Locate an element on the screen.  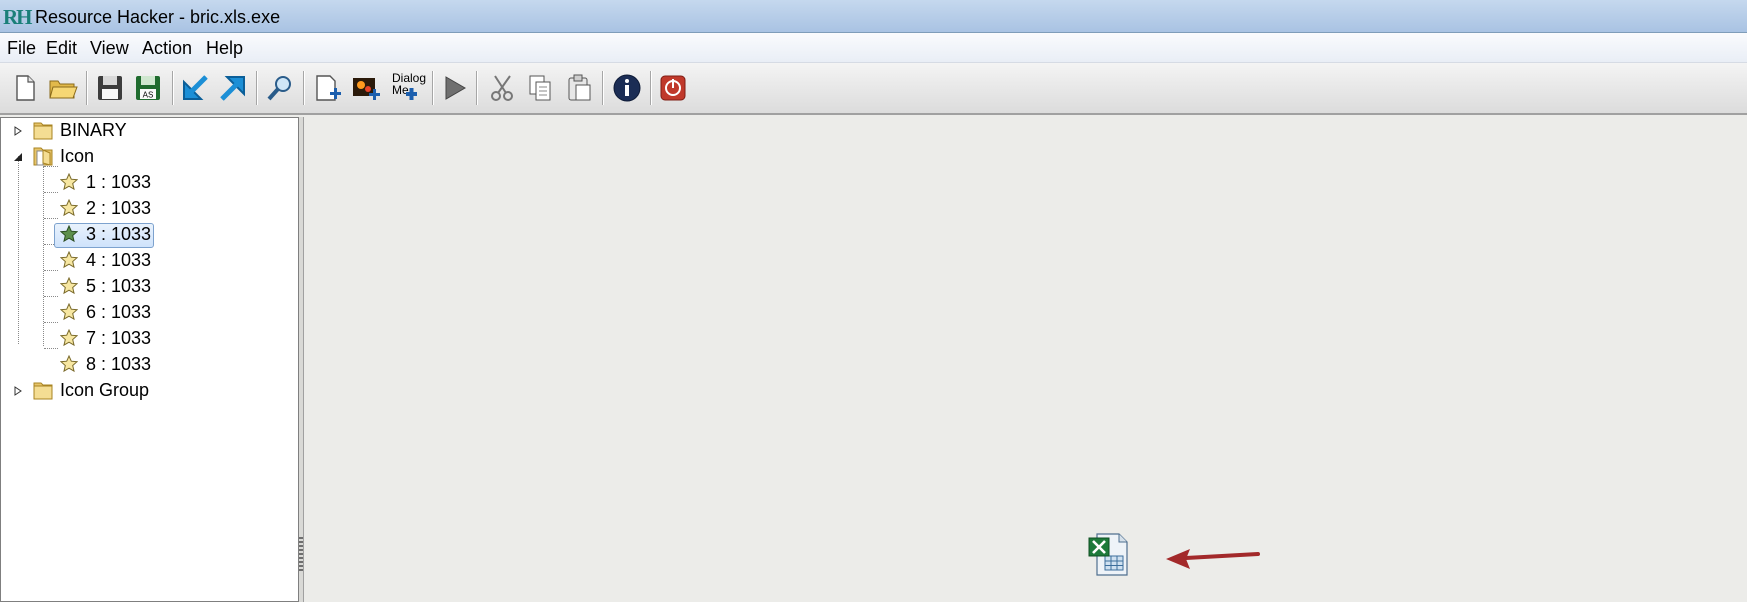
tree-node-icon-7: 7 : 1033 is located at coordinates (149, 338).